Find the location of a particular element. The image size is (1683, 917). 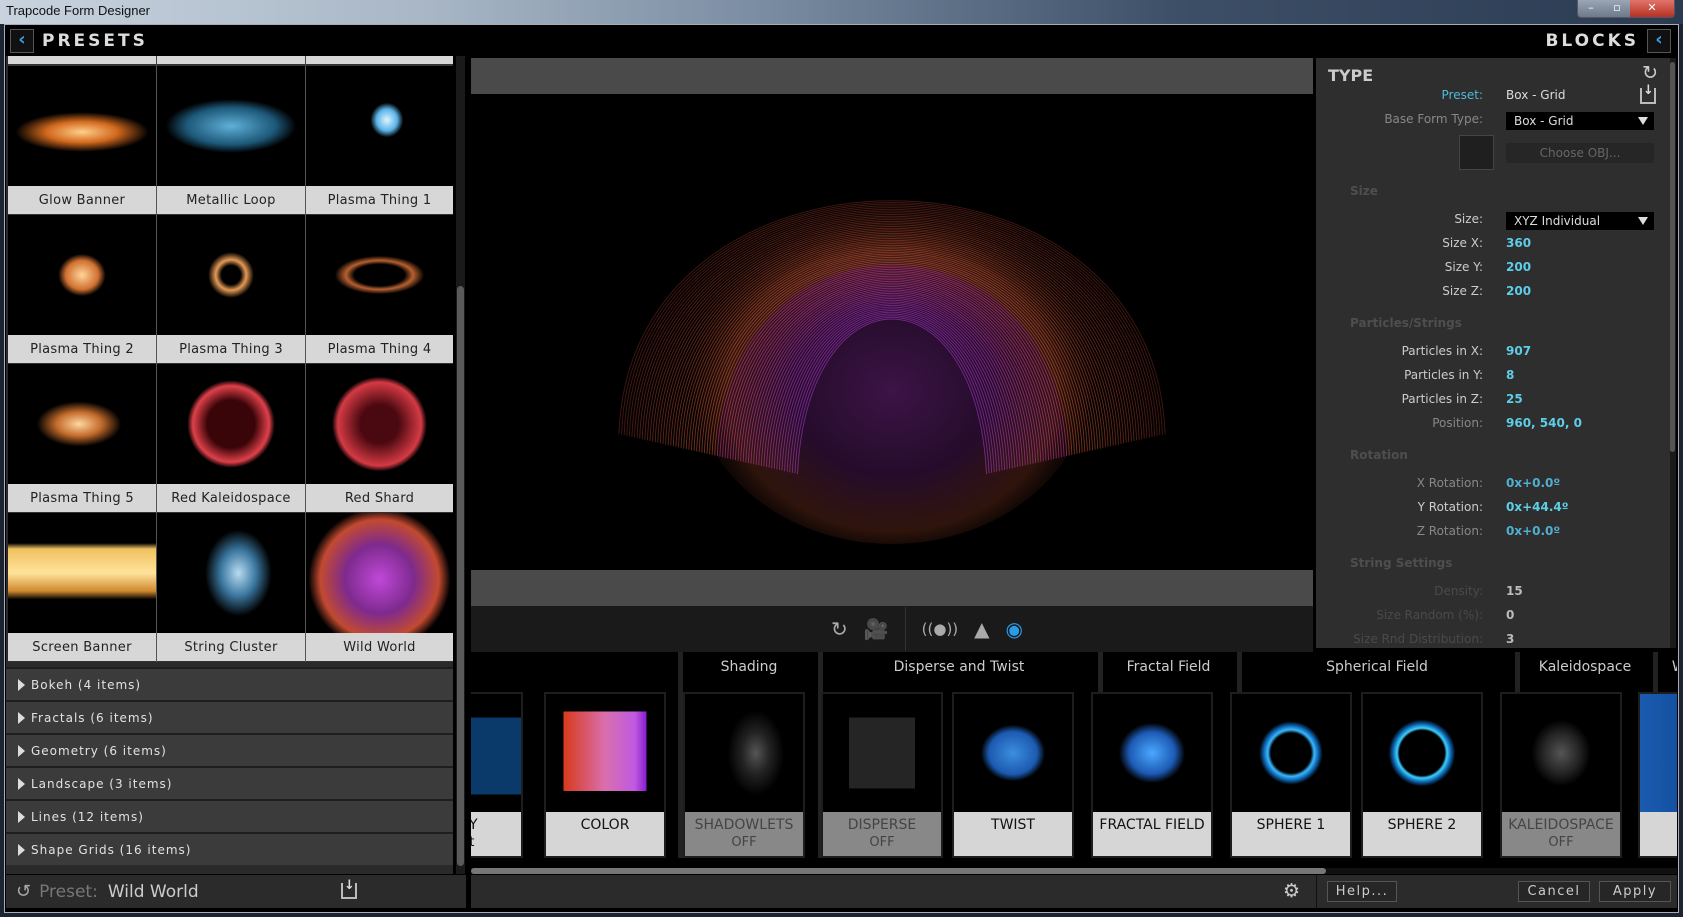

particles-y-value: 8 is located at coordinates (1510, 375).